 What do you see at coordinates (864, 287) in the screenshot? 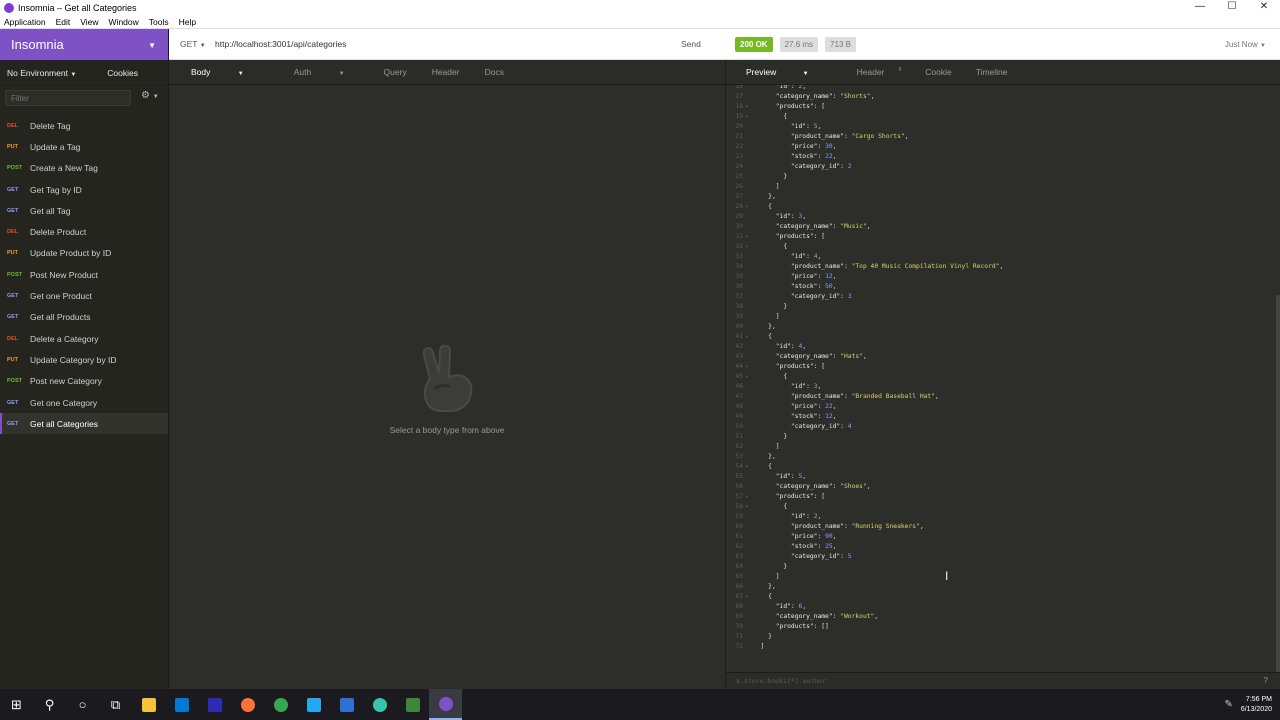
I see `json-line: 36 "stock": 50,` at bounding box center [864, 287].